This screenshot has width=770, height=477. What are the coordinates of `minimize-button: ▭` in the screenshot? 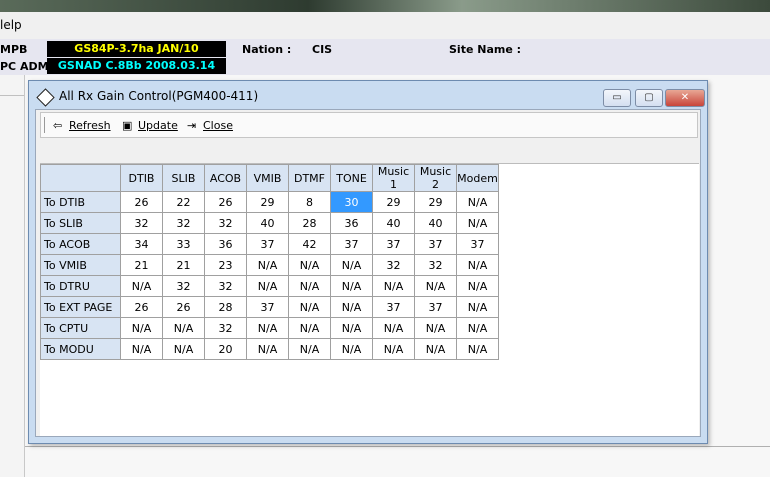 It's located at (617, 98).